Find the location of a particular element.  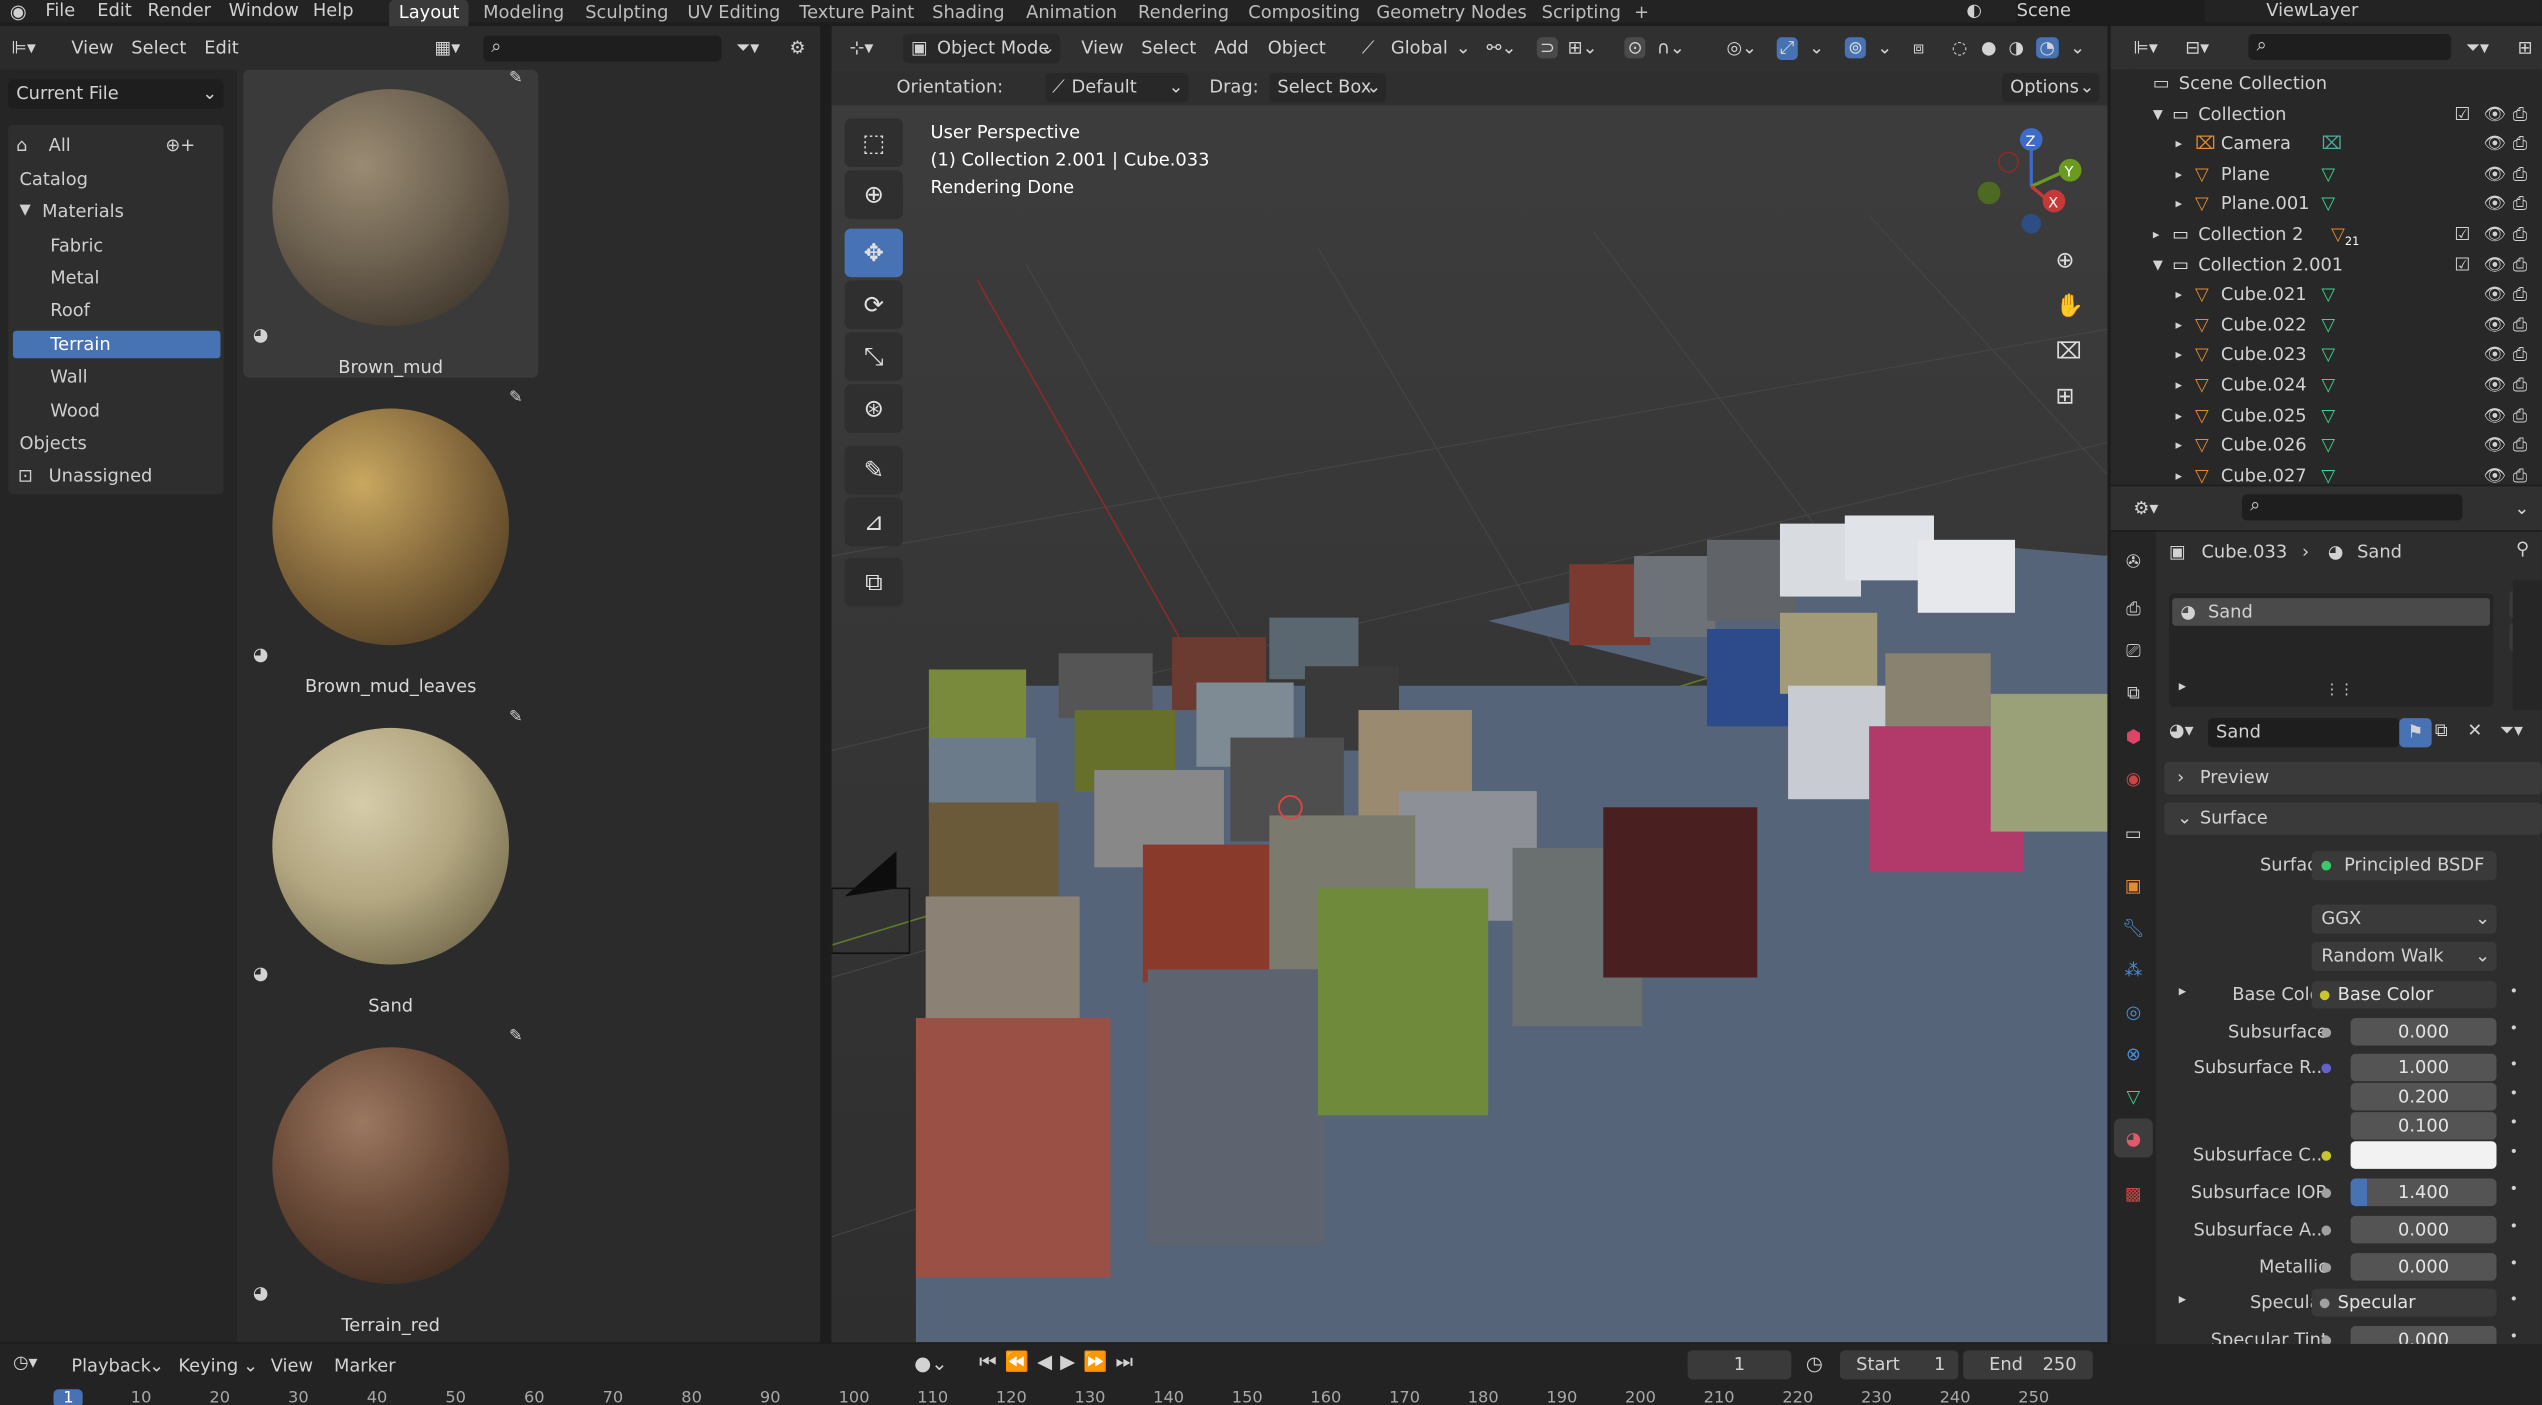

surface-panel-header: ⌄ Surface is located at coordinates (2353, 818).